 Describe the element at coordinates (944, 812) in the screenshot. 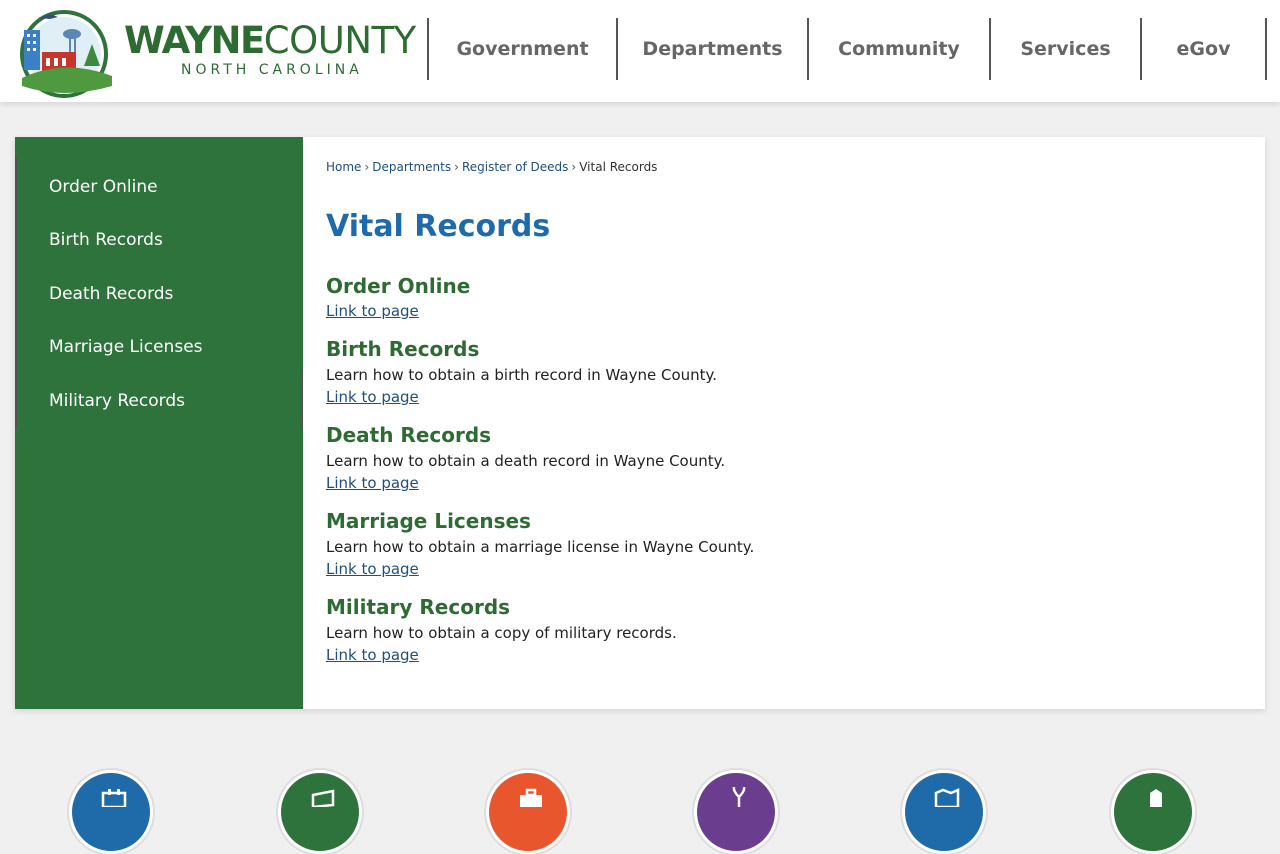

I see `map-icon` at that location.